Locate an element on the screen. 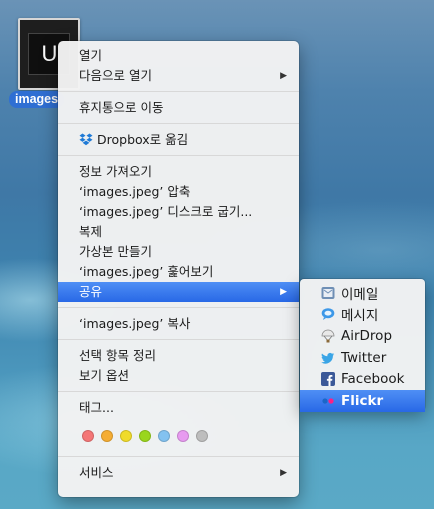 The image size is (434, 509). menu-item-3-4: 가상본 만들기 is located at coordinates (178, 252).